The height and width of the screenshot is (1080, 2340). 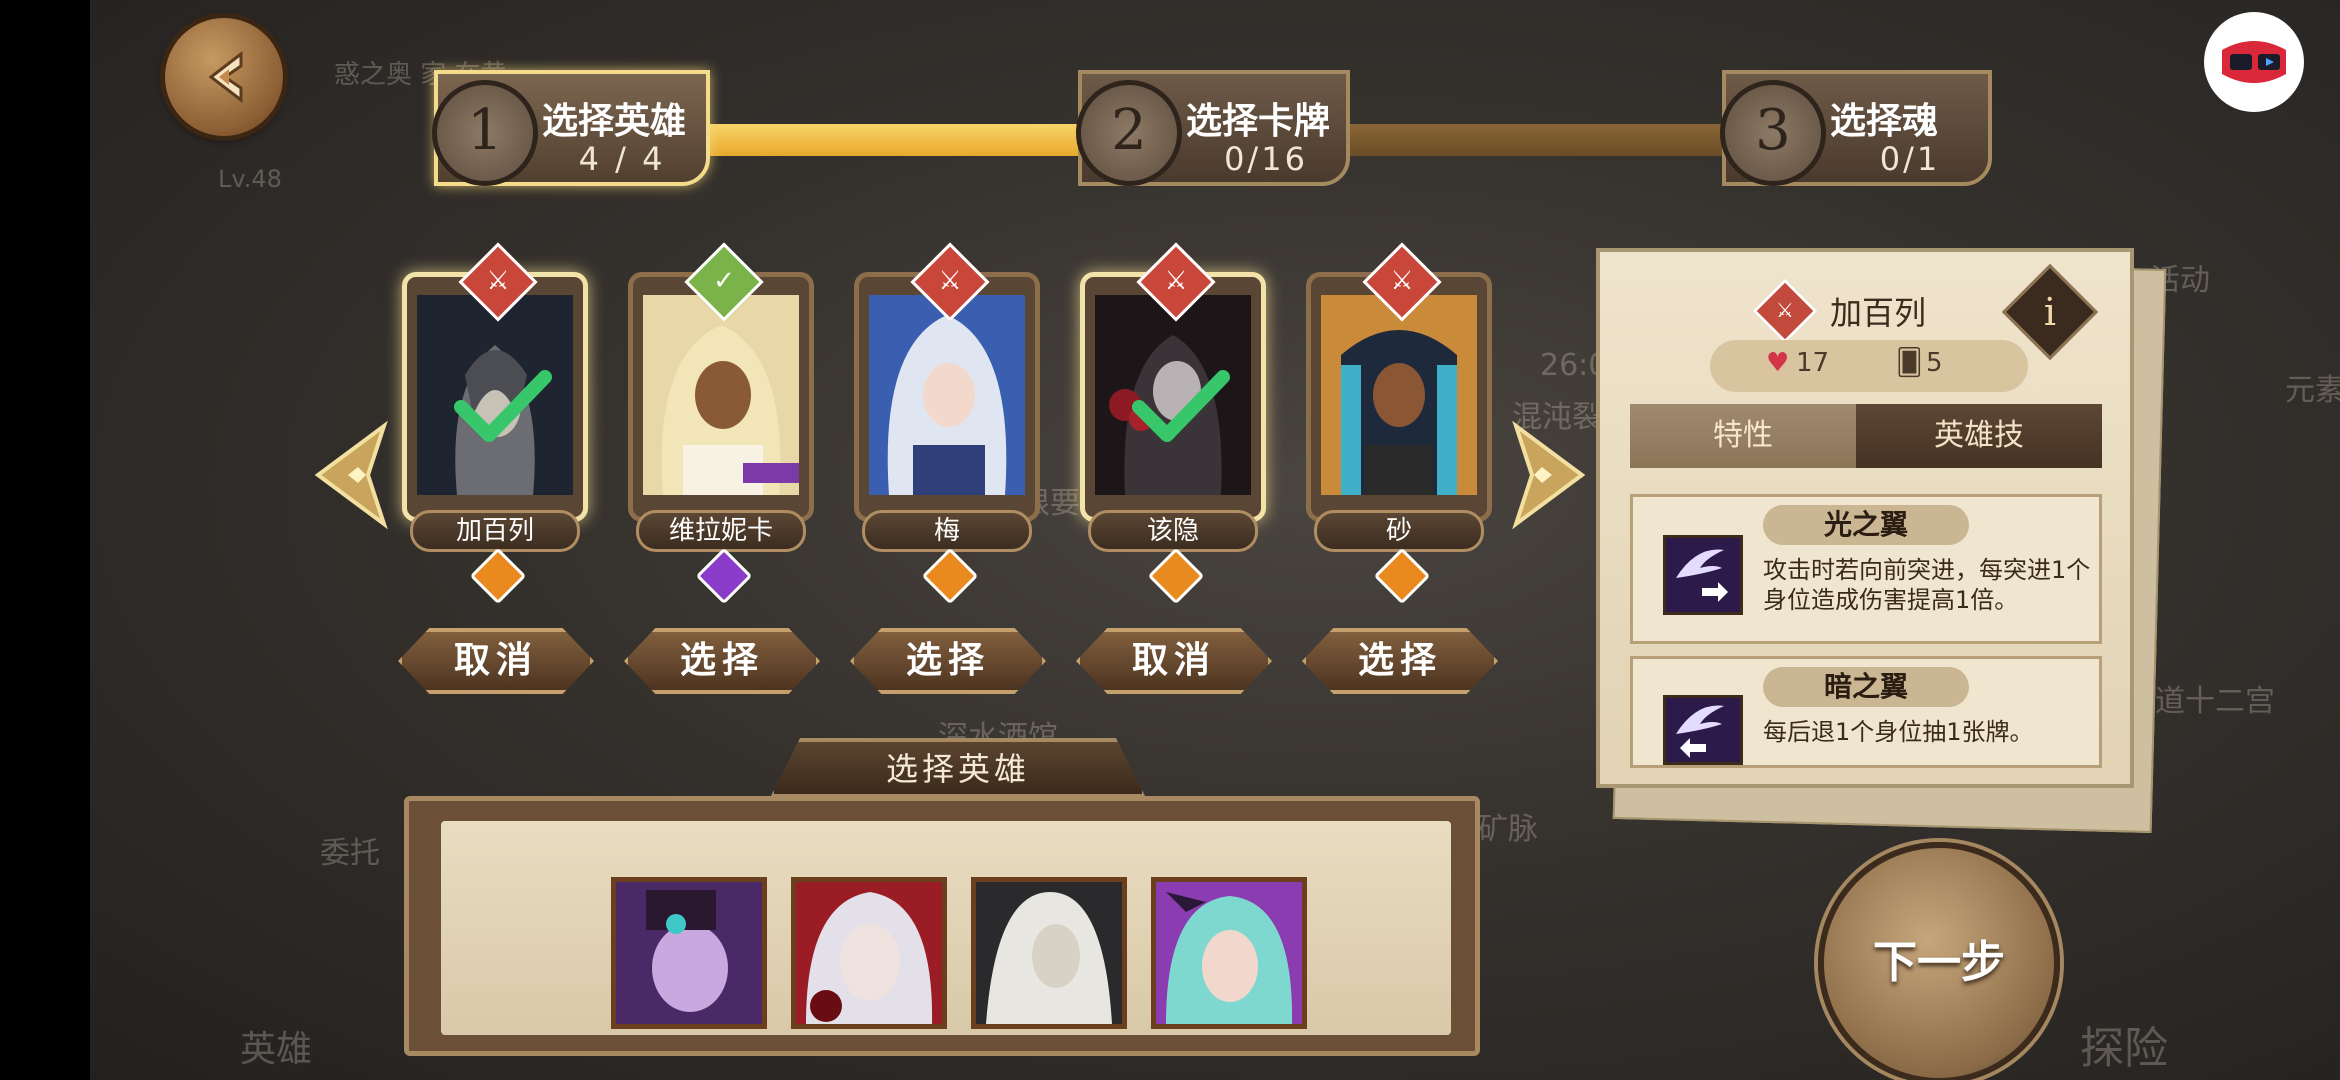 I want to click on scroll-left-arrow, so click(x=351, y=477).